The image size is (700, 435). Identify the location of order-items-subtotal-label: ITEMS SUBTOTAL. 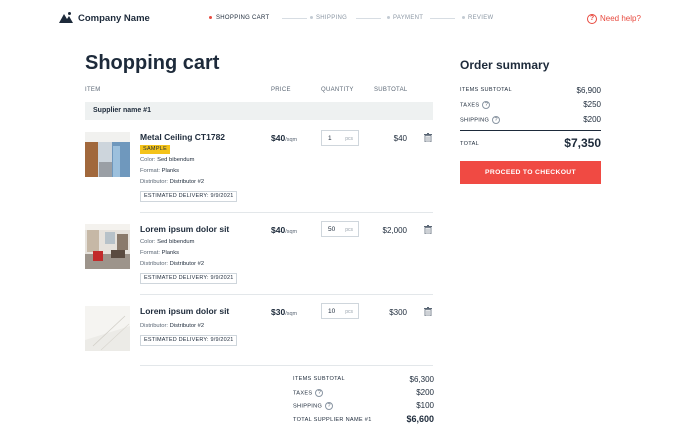
(486, 90).